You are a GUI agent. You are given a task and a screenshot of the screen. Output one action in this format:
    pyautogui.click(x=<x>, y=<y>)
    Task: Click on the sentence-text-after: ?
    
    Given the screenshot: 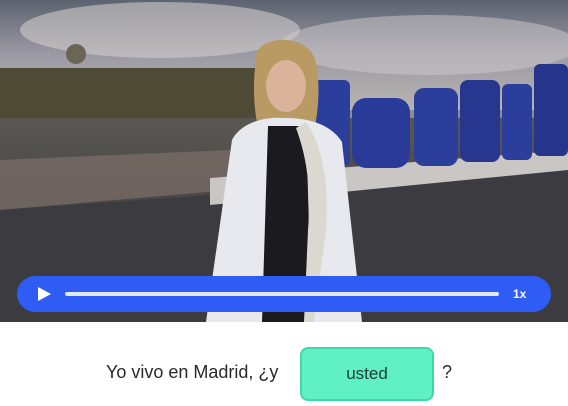 What is the action you would take?
    pyautogui.click(x=447, y=372)
    